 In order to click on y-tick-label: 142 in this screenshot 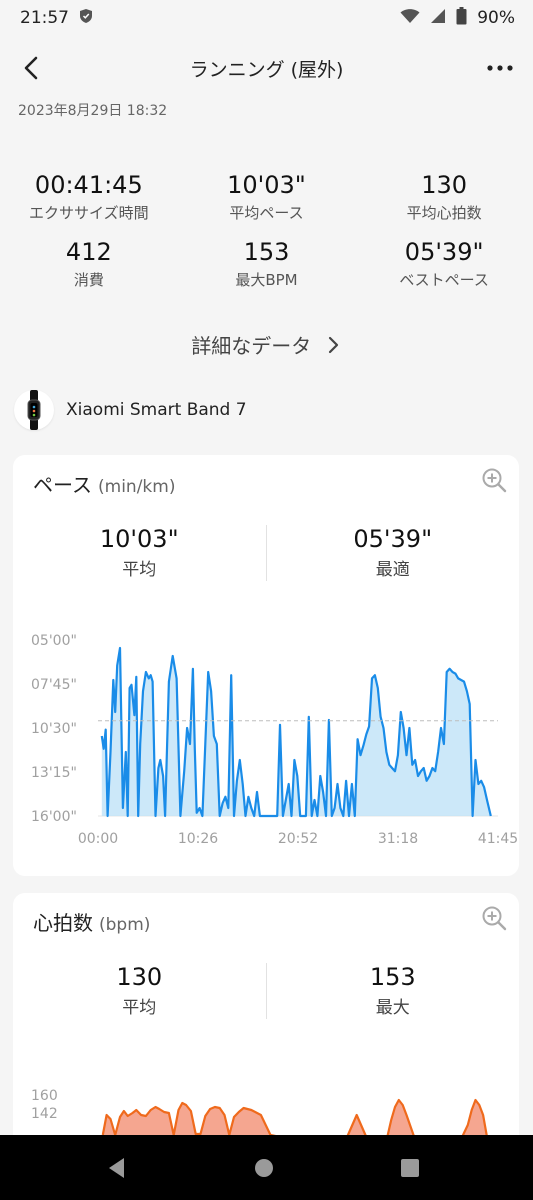, I will do `click(44, 1114)`.